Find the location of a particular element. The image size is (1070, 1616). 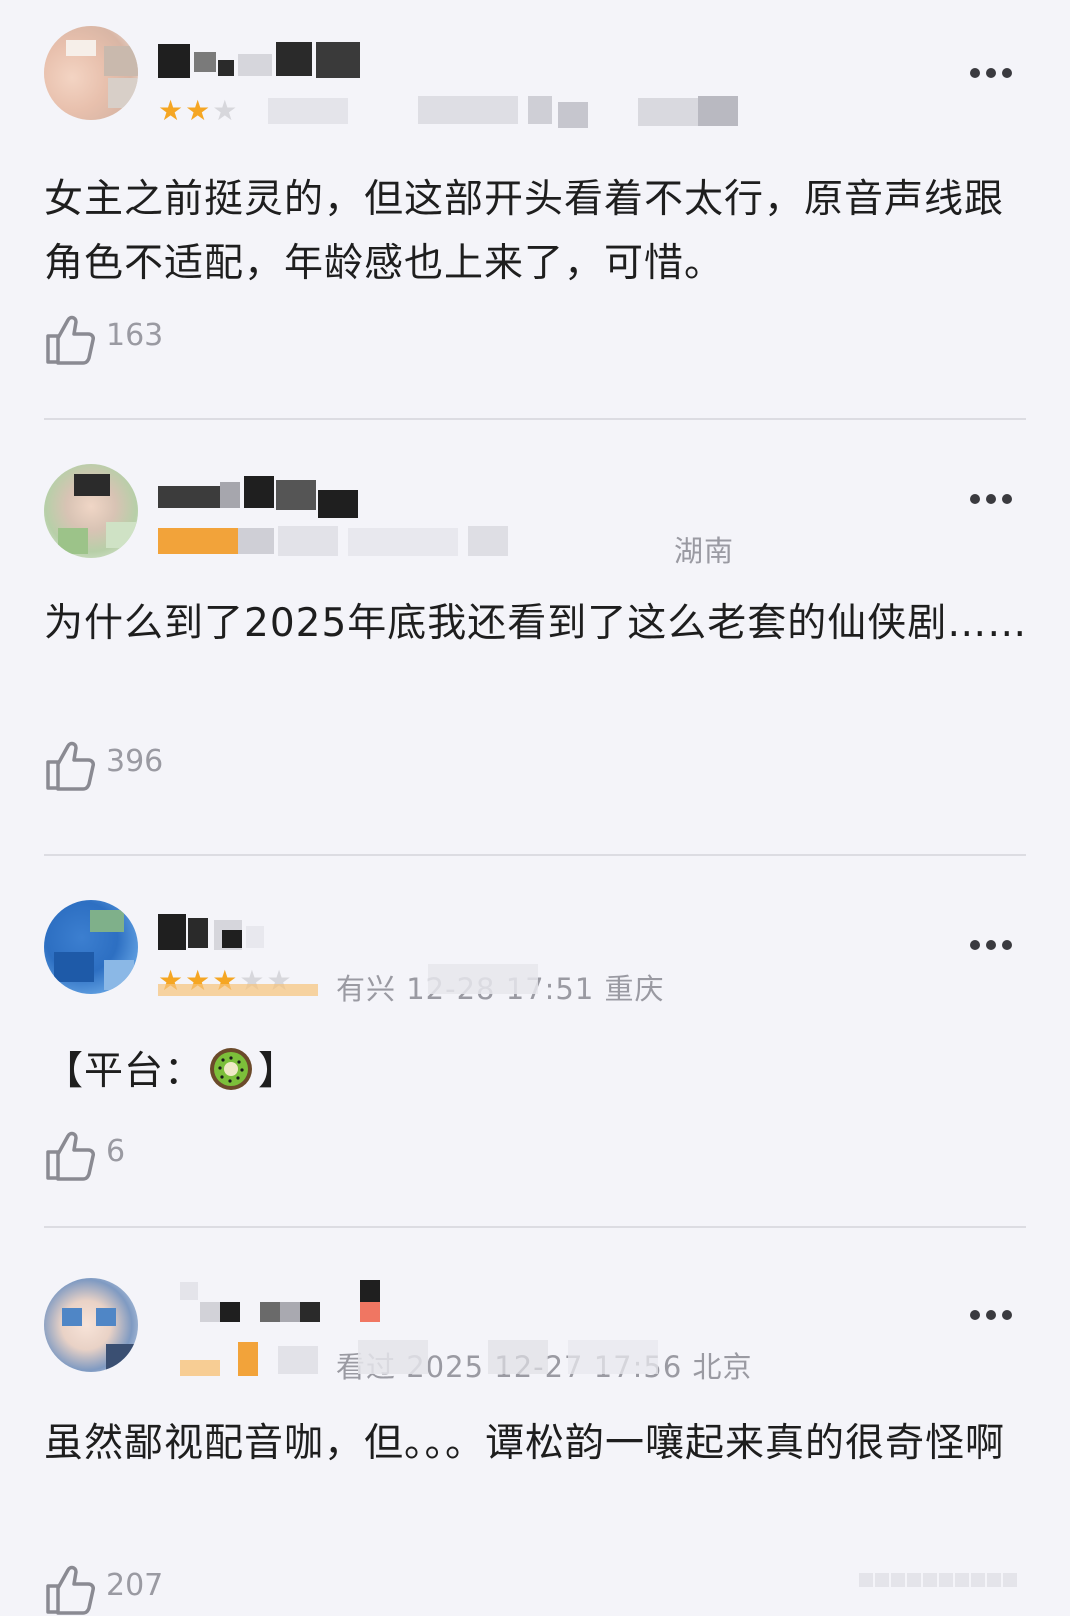

like-count: 6 is located at coordinates (116, 1151).